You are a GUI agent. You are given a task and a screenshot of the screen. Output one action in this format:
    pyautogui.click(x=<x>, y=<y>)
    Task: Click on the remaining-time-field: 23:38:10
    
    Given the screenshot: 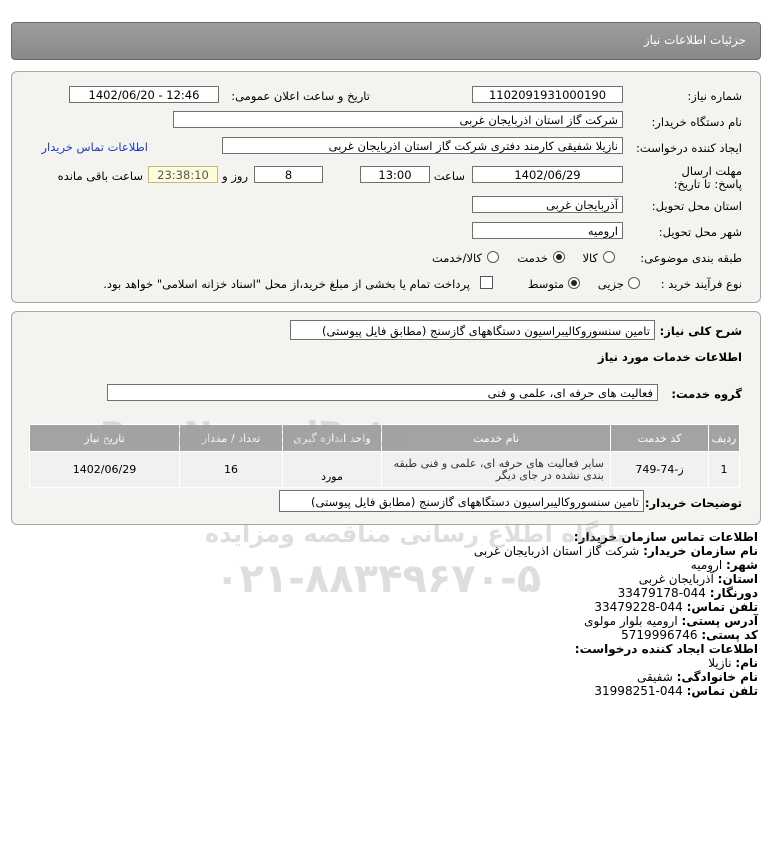 What is the action you would take?
    pyautogui.click(x=183, y=174)
    